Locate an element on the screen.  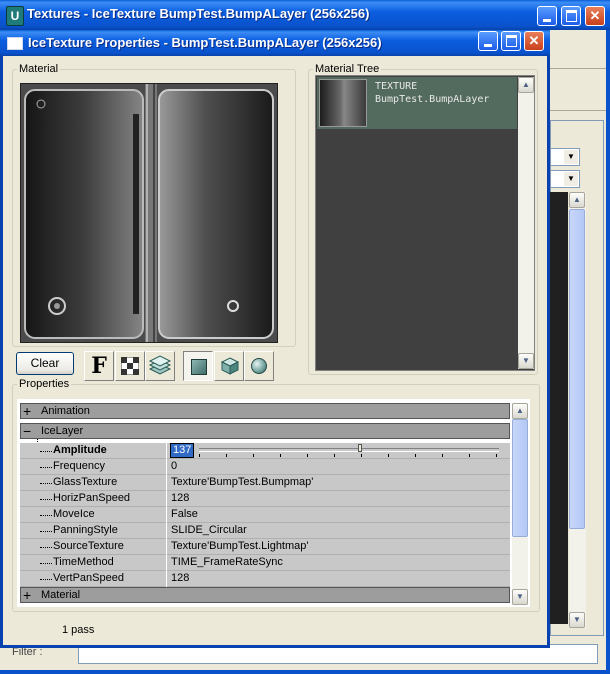
minimize-button is located at coordinates (488, 41).